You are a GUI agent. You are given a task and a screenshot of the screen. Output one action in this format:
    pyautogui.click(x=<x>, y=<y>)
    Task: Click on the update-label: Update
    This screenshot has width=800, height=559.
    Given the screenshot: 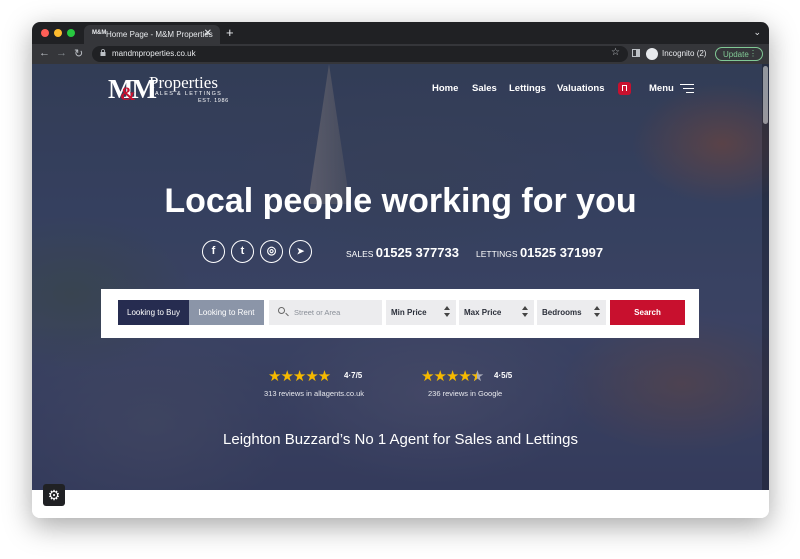 What is the action you would take?
    pyautogui.click(x=736, y=54)
    